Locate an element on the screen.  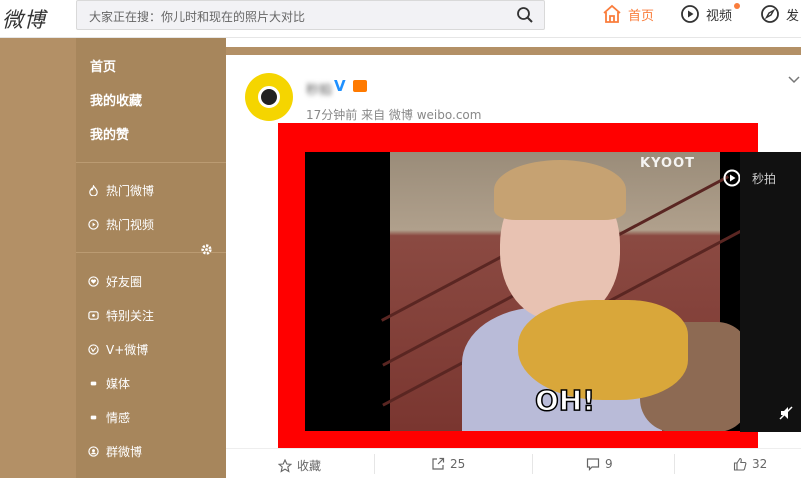
sidebar-item-hot-weibo: 热门微博 is located at coordinates (121, 190).